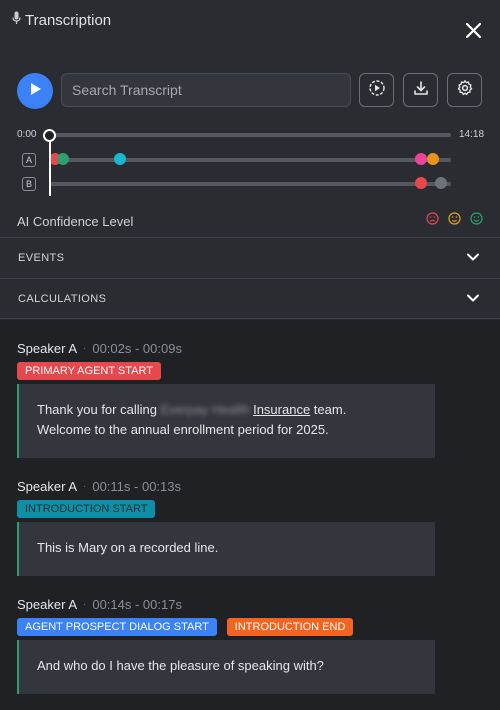  Describe the element at coordinates (476, 218) in the screenshot. I see `happy-face-icon` at that location.